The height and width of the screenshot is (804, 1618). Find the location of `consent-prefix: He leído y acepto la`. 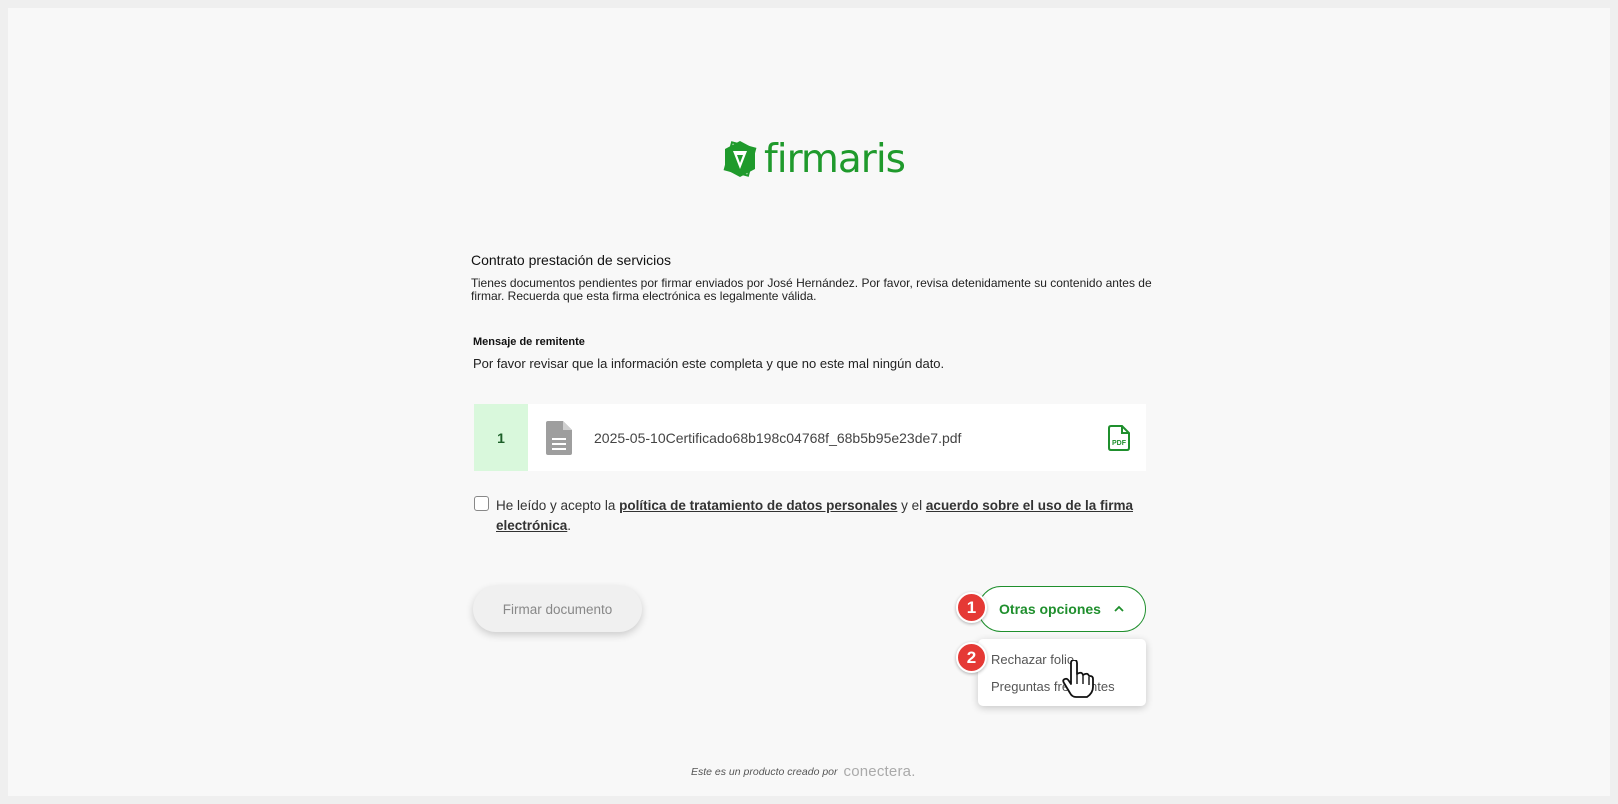

consent-prefix: He leído y acepto la is located at coordinates (558, 505).